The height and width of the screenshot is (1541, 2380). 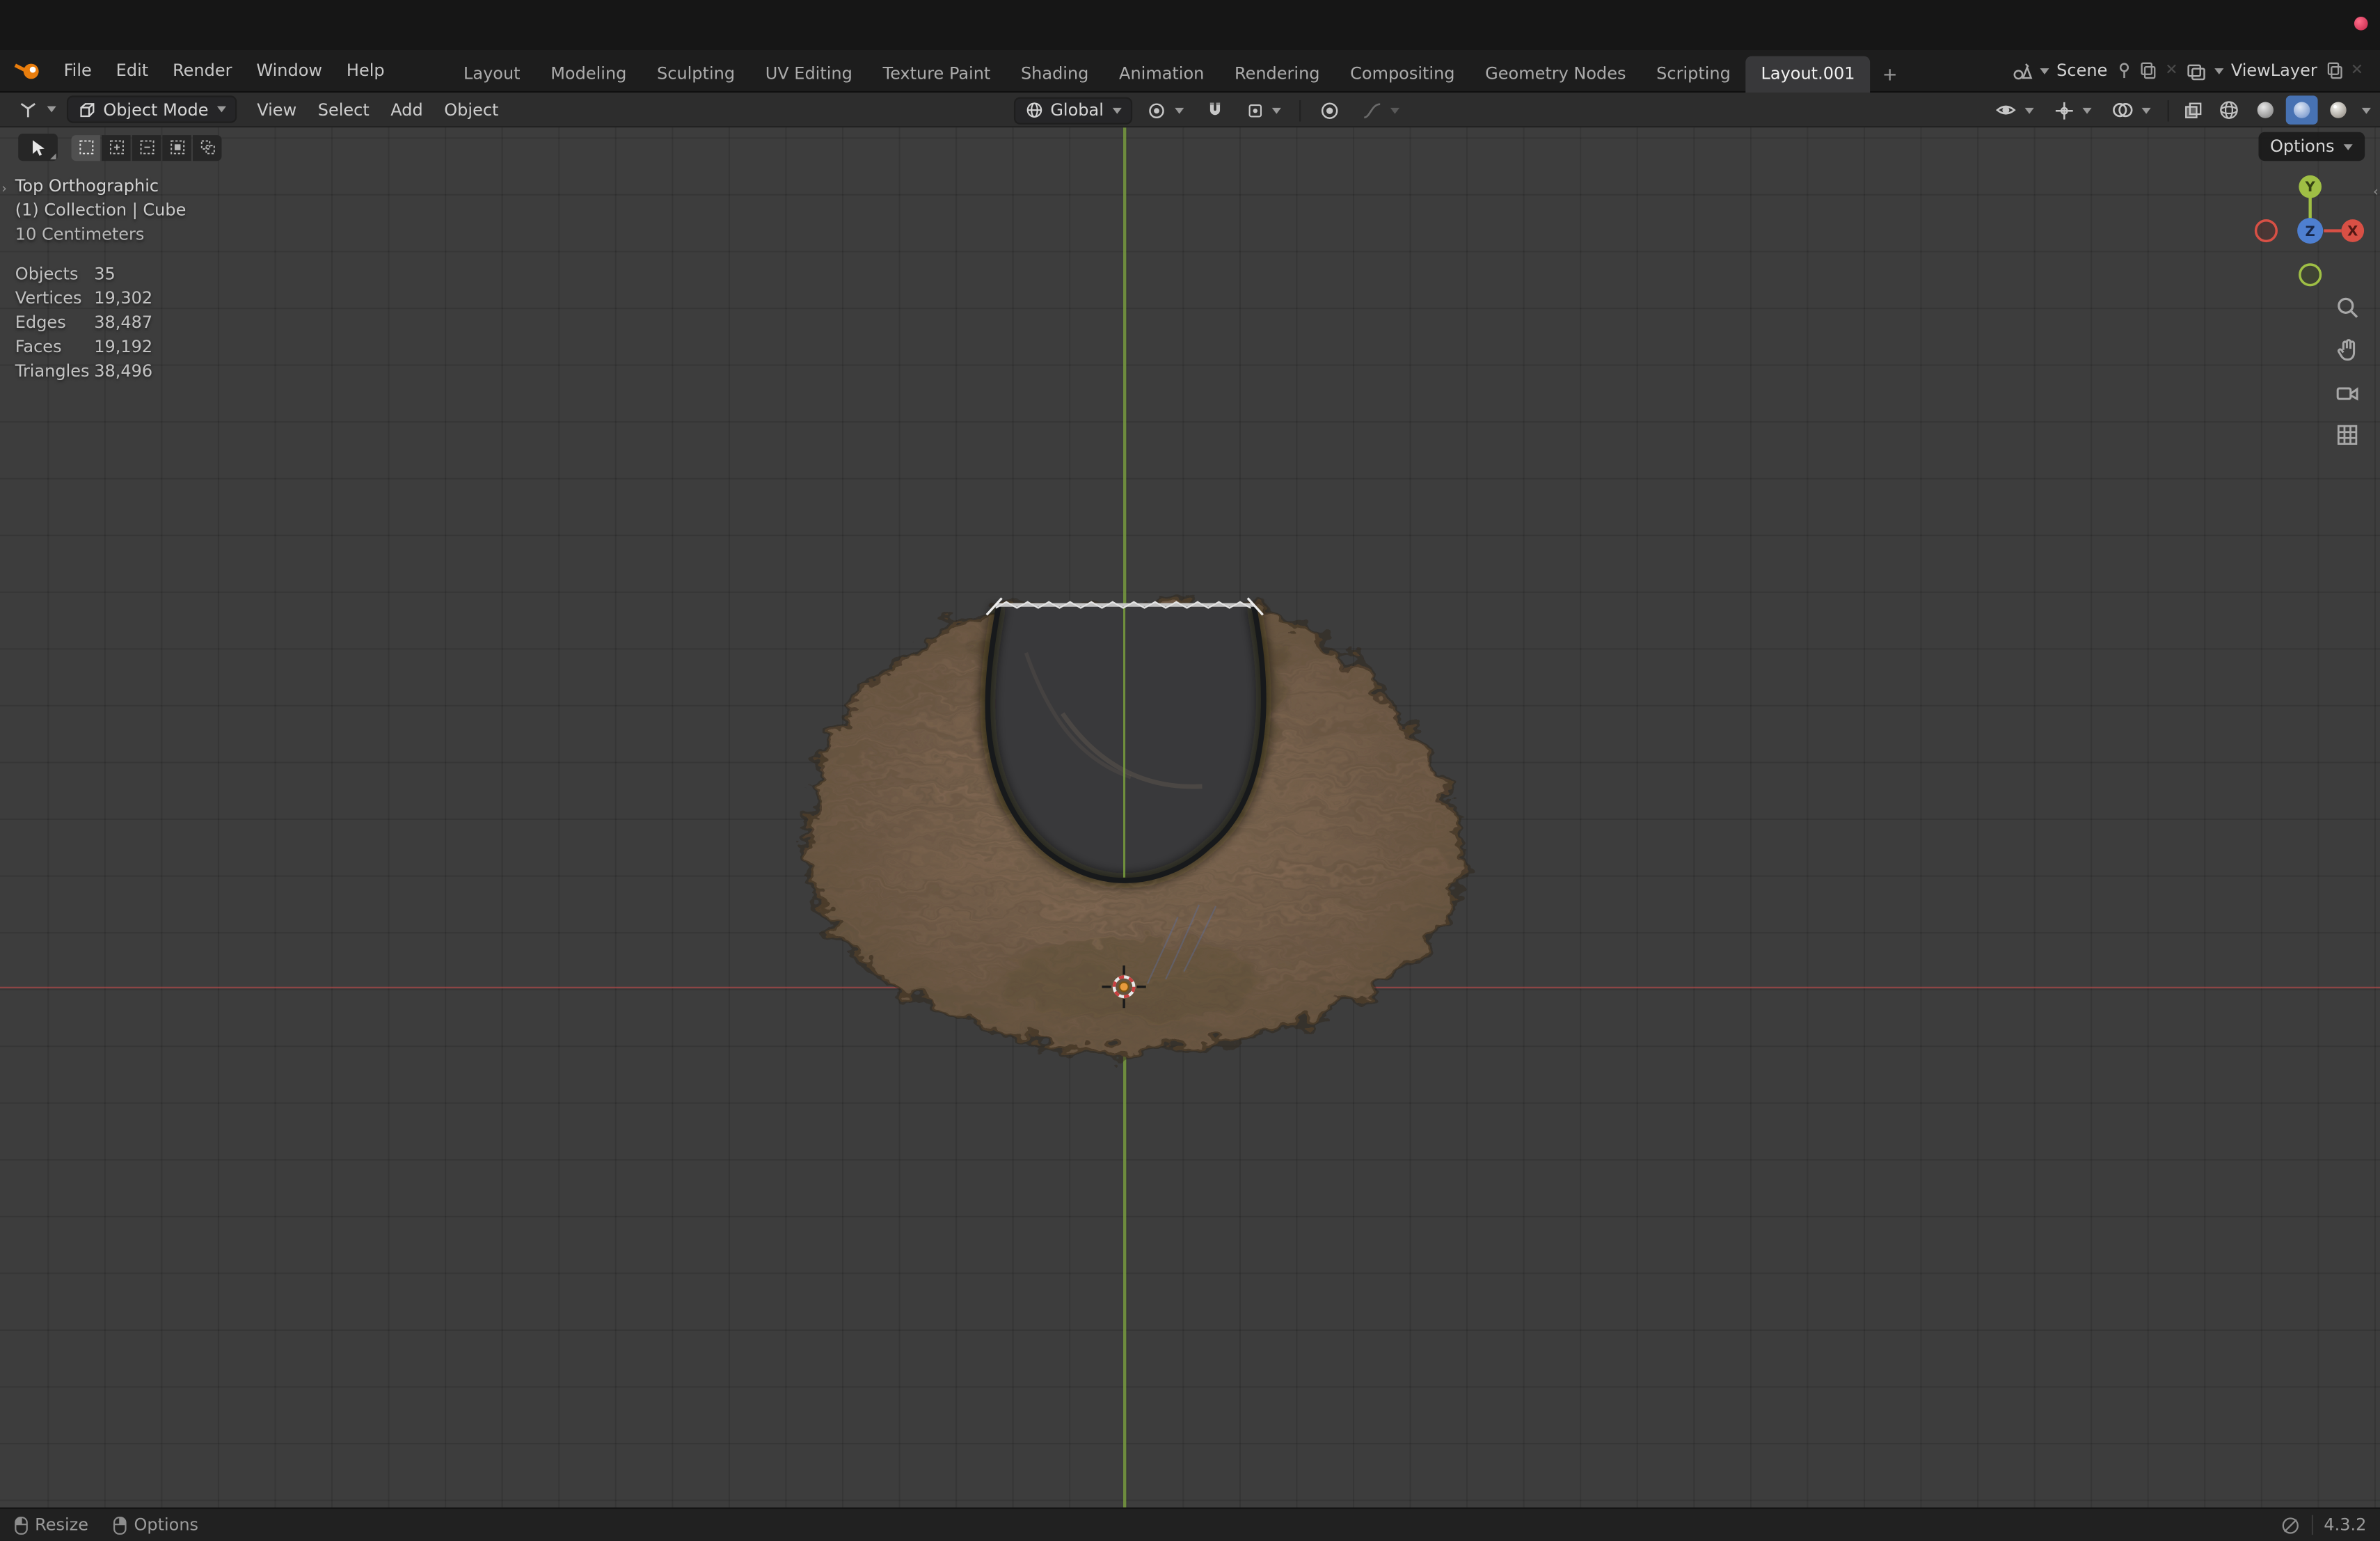 What do you see at coordinates (276, 109) in the screenshot?
I see `menu-view: View` at bounding box center [276, 109].